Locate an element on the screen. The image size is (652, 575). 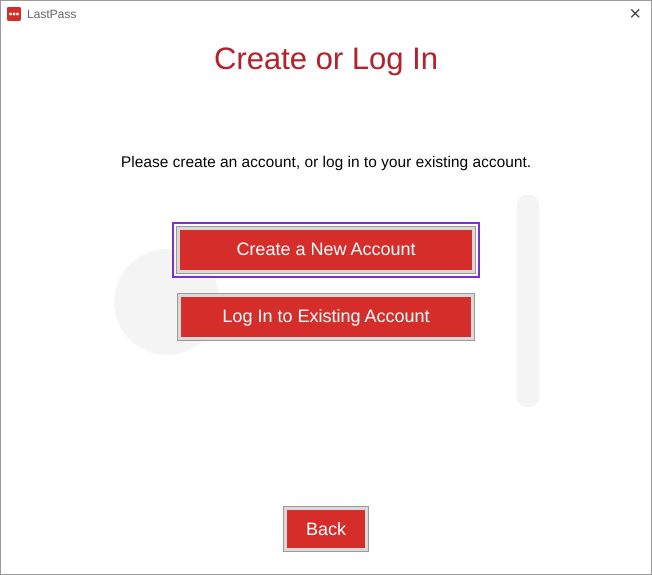
close-button: × is located at coordinates (635, 14).